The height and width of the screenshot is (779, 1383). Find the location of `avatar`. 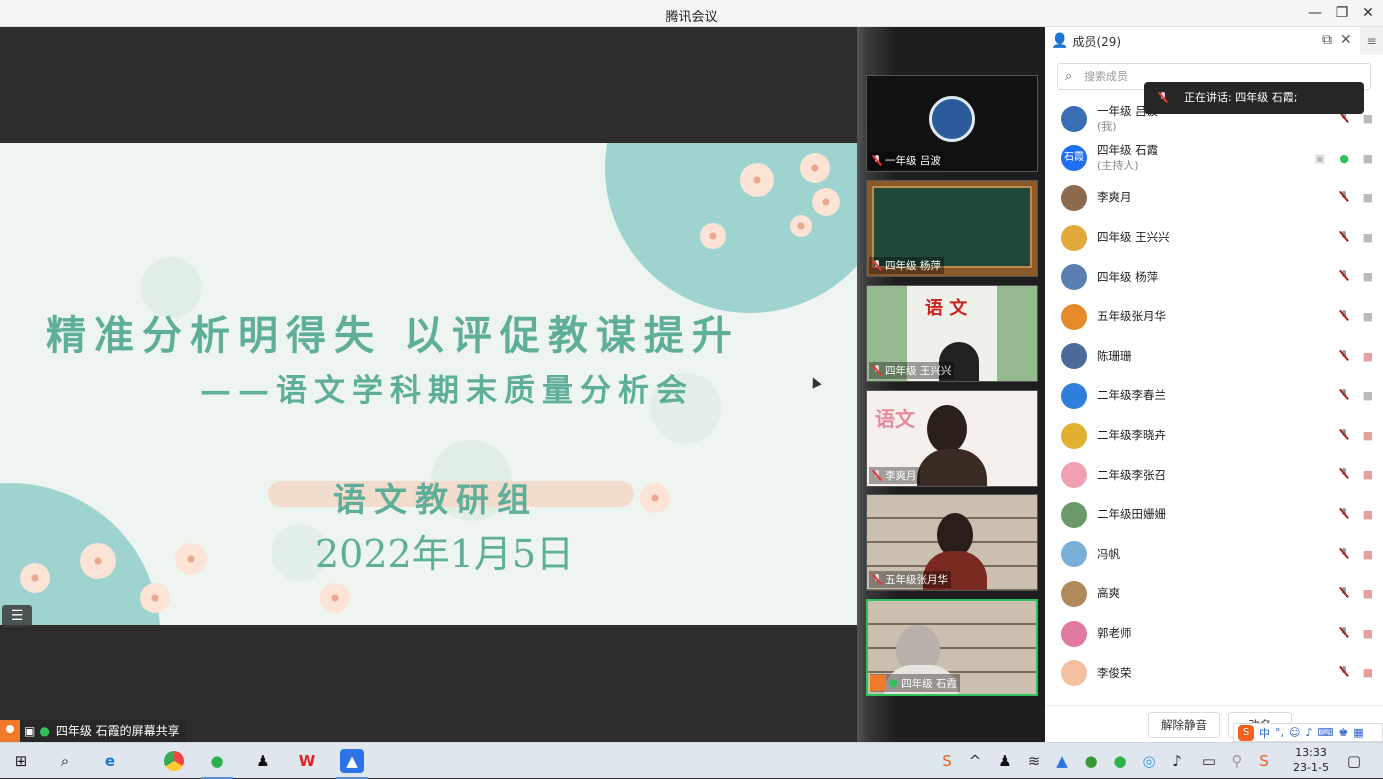

avatar is located at coordinates (1074, 435).